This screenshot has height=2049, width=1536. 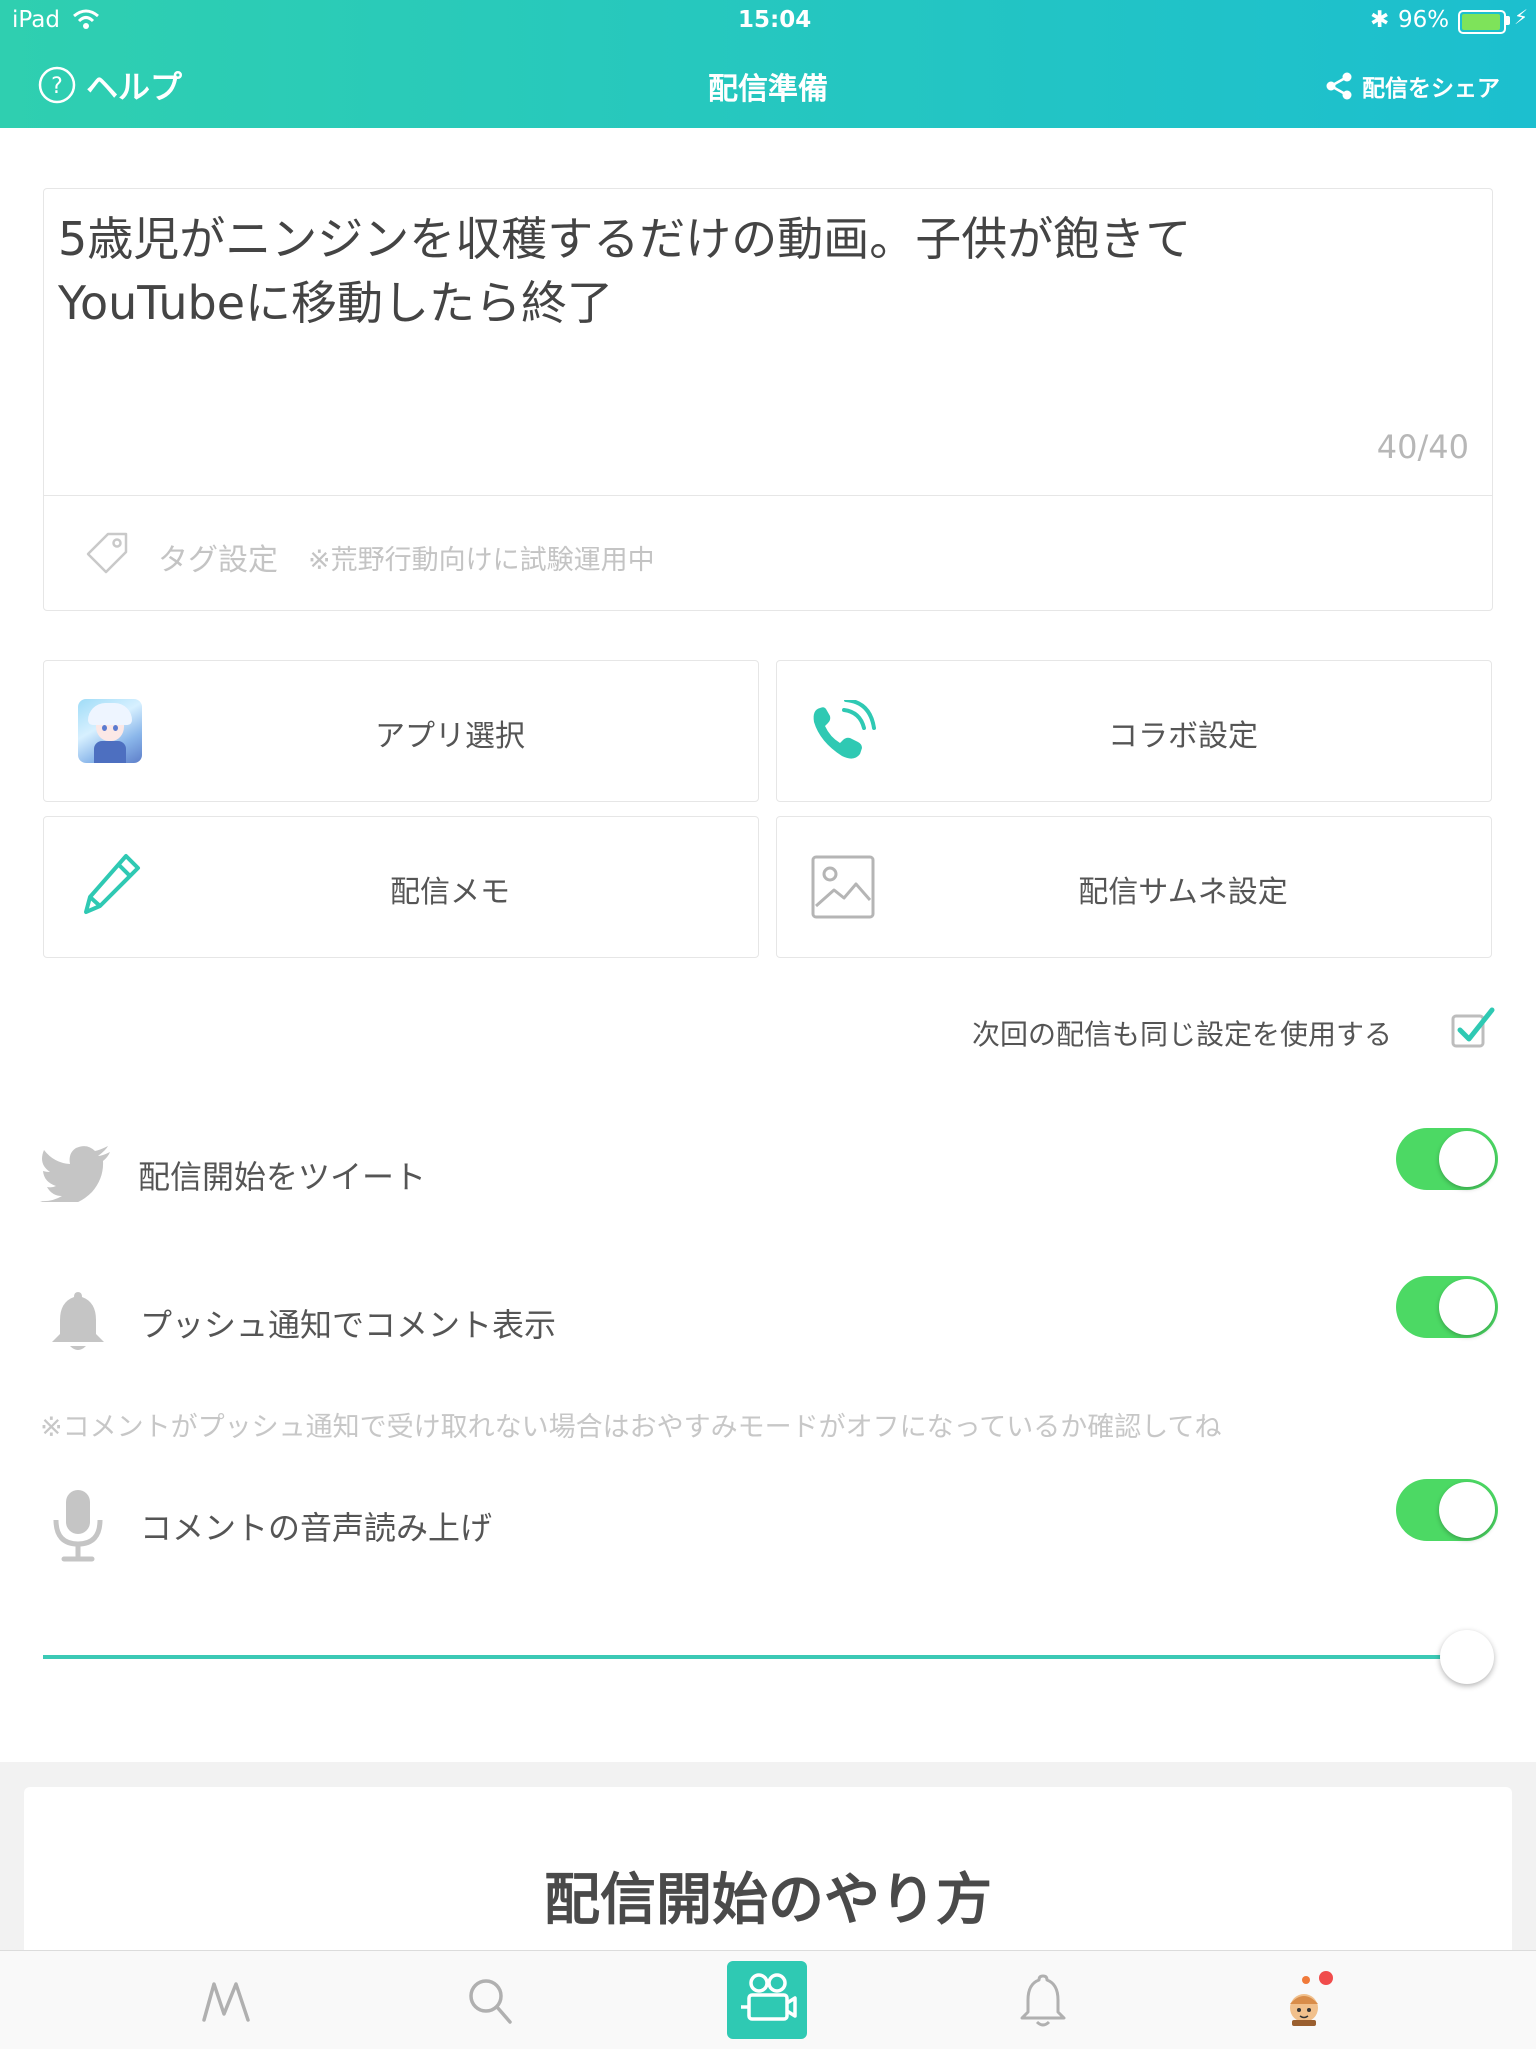 I want to click on char-counter: 40/40, so click(x=1422, y=447).